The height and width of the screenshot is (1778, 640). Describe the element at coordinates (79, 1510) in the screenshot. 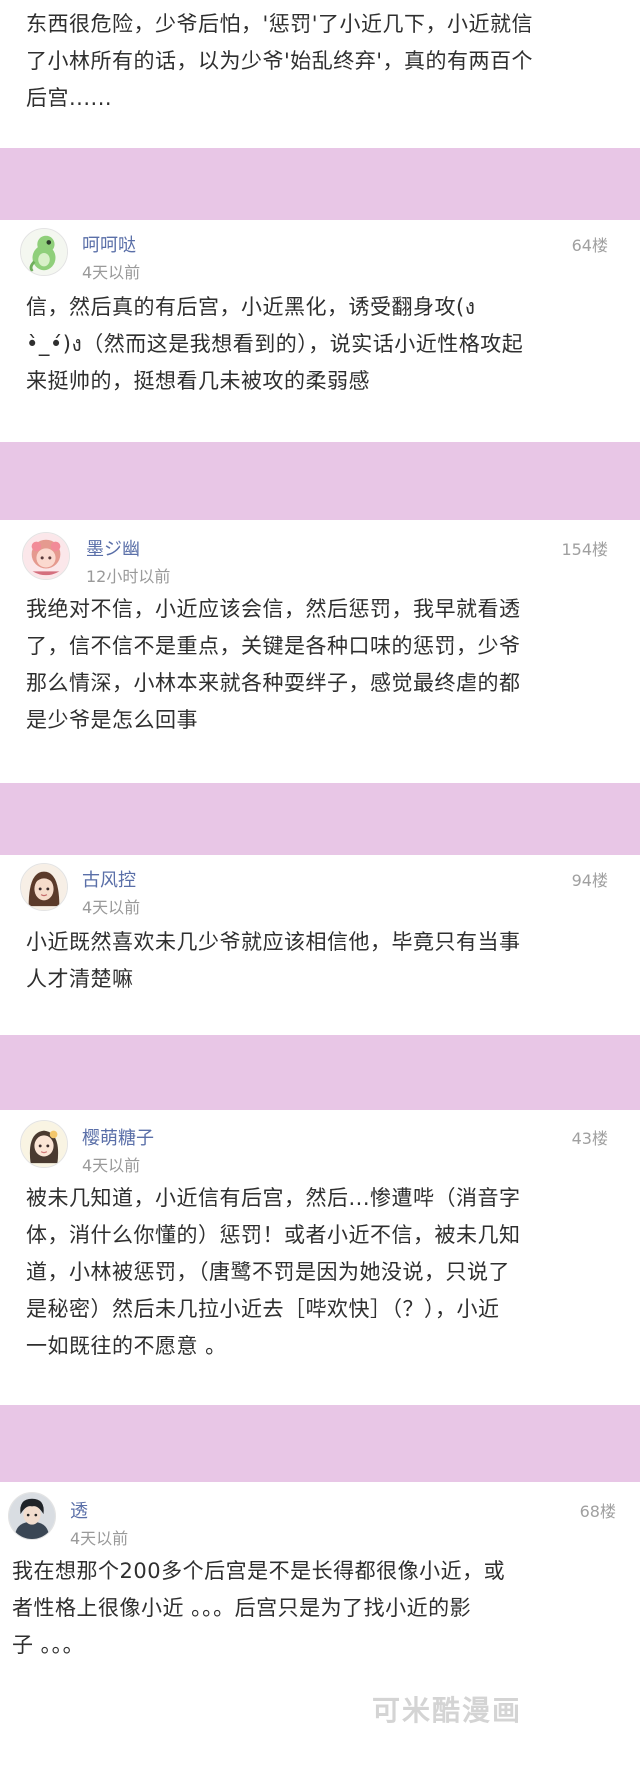

I see `username: 透` at that location.